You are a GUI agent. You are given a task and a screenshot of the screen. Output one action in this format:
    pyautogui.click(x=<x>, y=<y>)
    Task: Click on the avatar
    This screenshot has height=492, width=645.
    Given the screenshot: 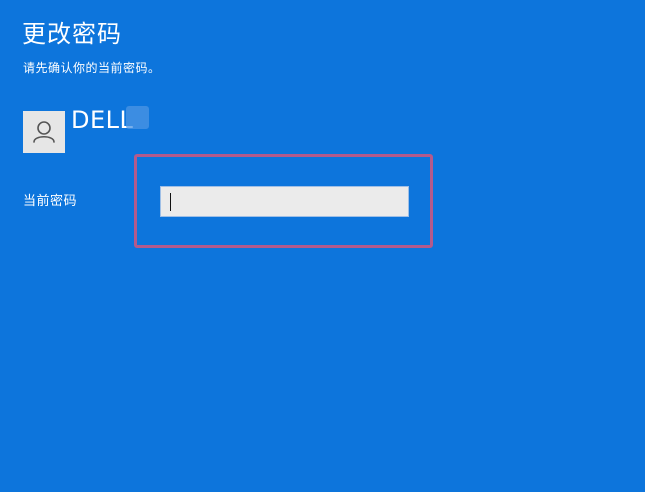 What is the action you would take?
    pyautogui.click(x=44, y=132)
    